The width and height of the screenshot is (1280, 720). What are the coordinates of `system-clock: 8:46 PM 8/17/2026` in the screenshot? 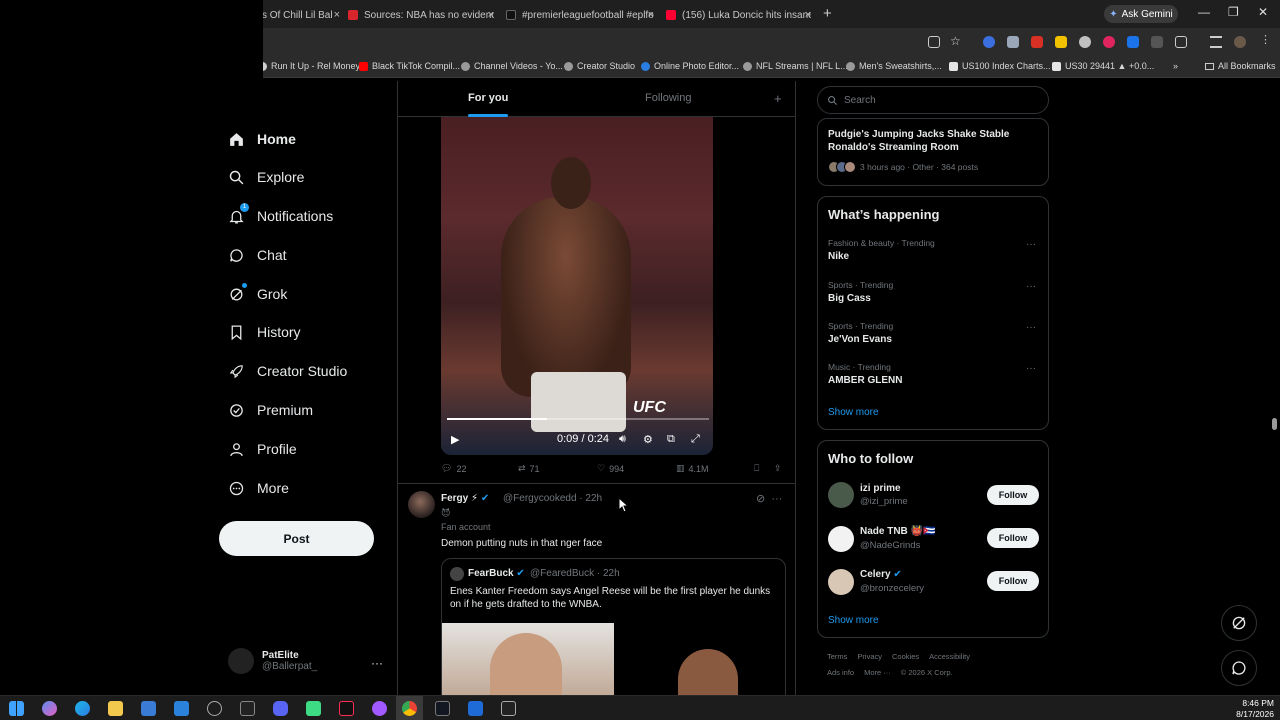 It's located at (1255, 709).